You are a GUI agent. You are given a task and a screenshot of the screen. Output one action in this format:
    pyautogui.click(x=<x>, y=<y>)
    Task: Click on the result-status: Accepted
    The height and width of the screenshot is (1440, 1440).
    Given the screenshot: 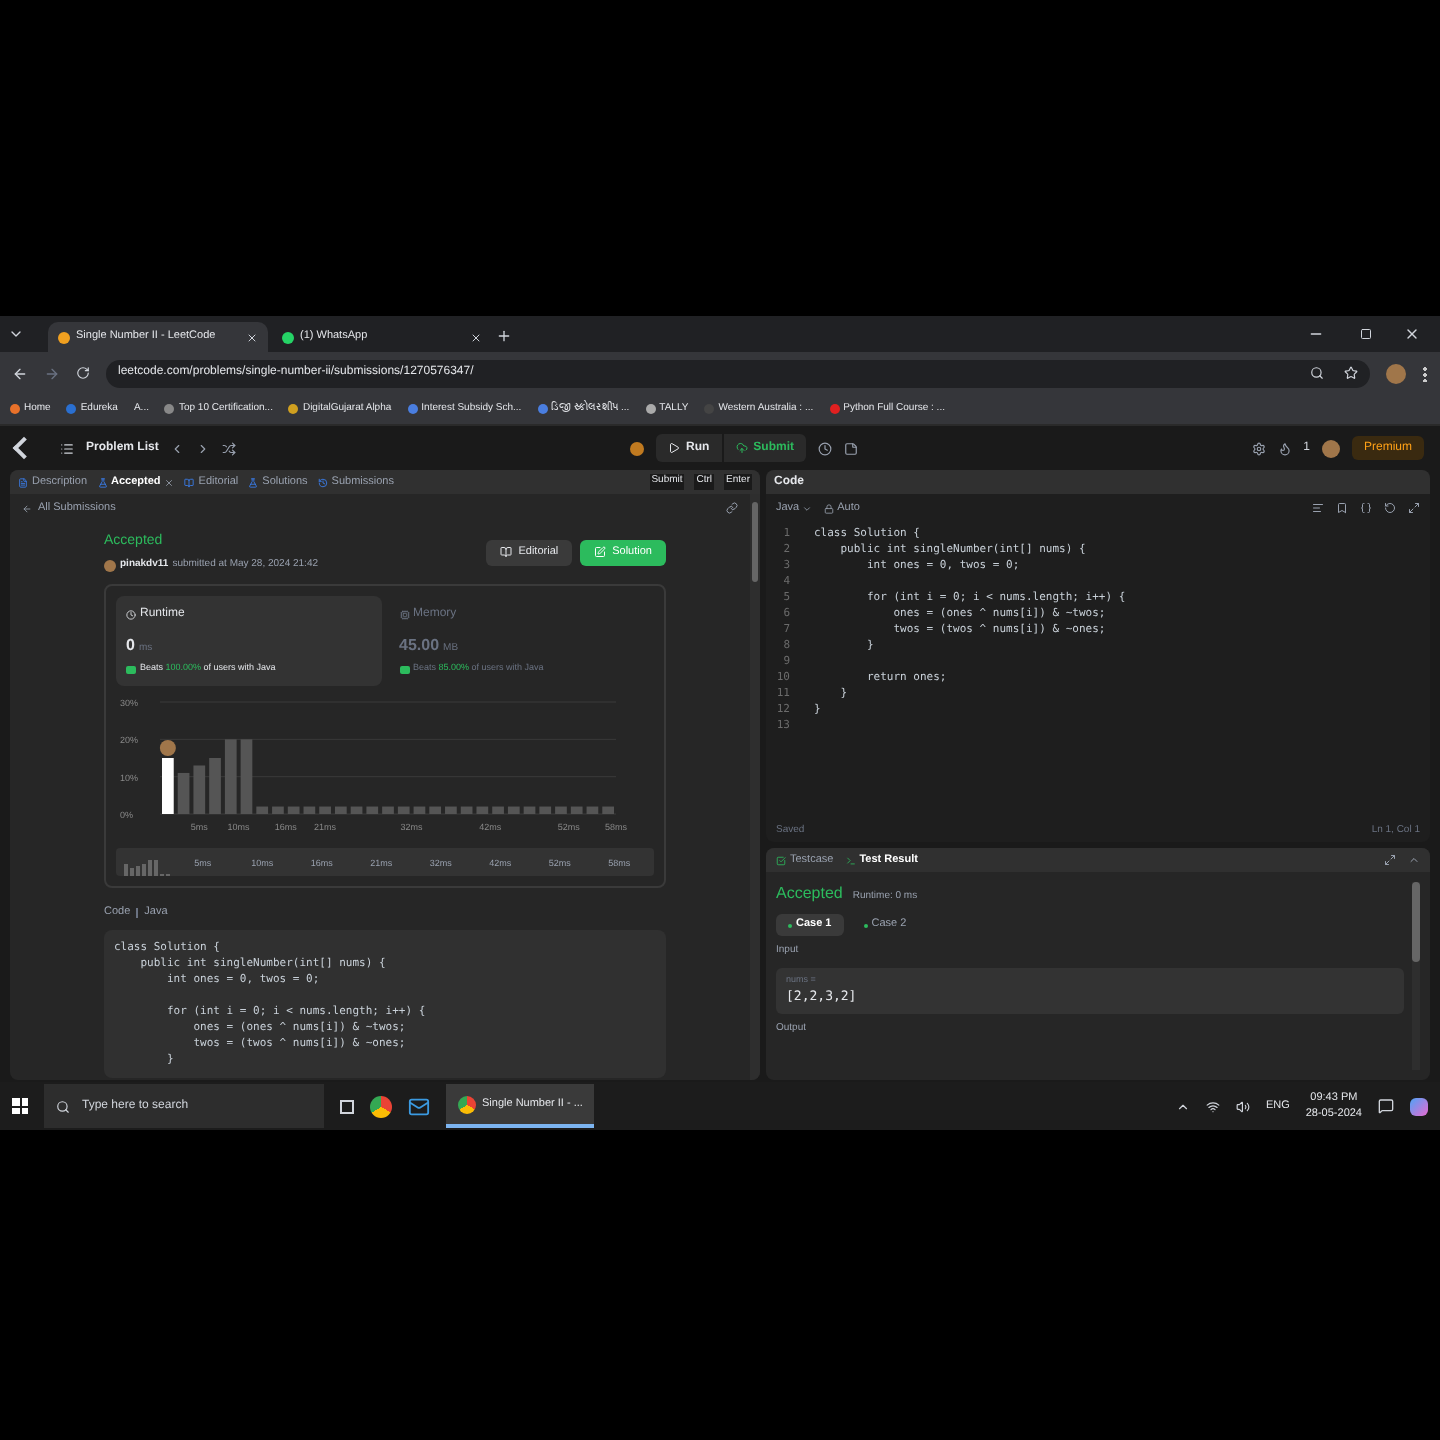 What is the action you would take?
    pyautogui.click(x=809, y=894)
    